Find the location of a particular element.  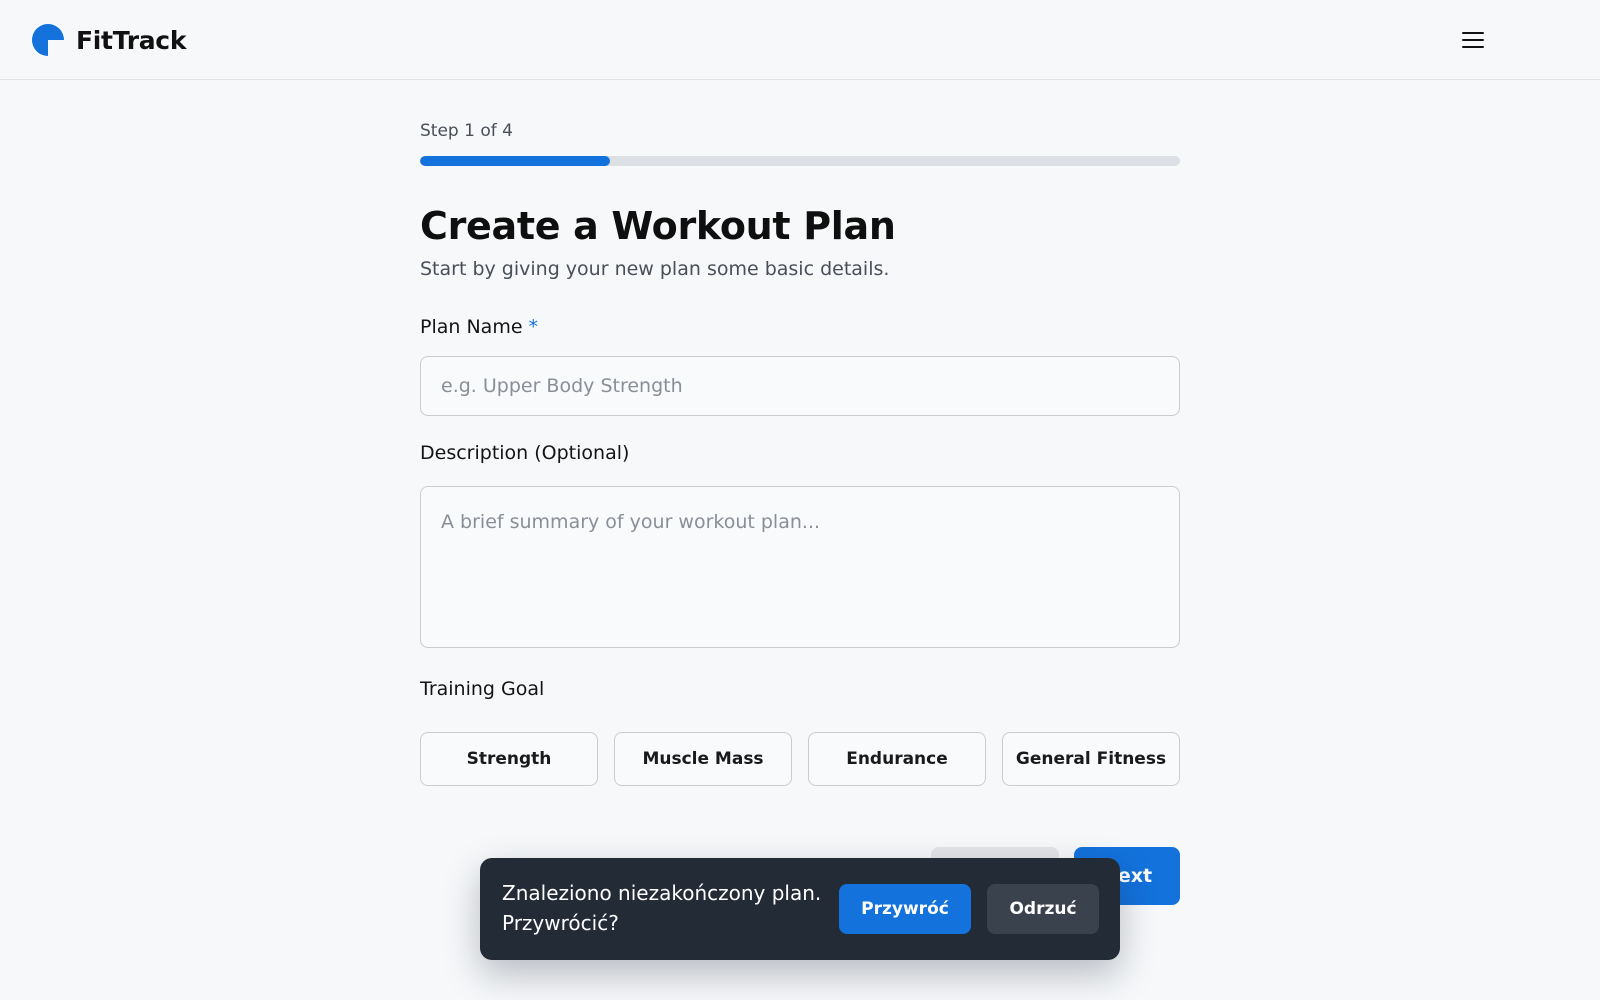

required-marker: * is located at coordinates (533, 327).